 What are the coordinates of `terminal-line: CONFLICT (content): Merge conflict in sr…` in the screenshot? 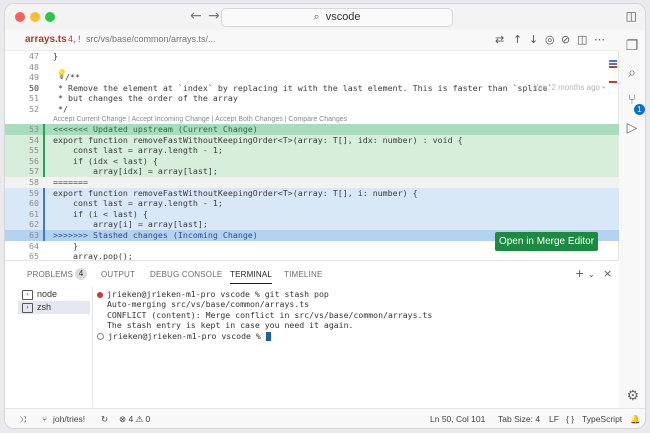 It's located at (270, 314).